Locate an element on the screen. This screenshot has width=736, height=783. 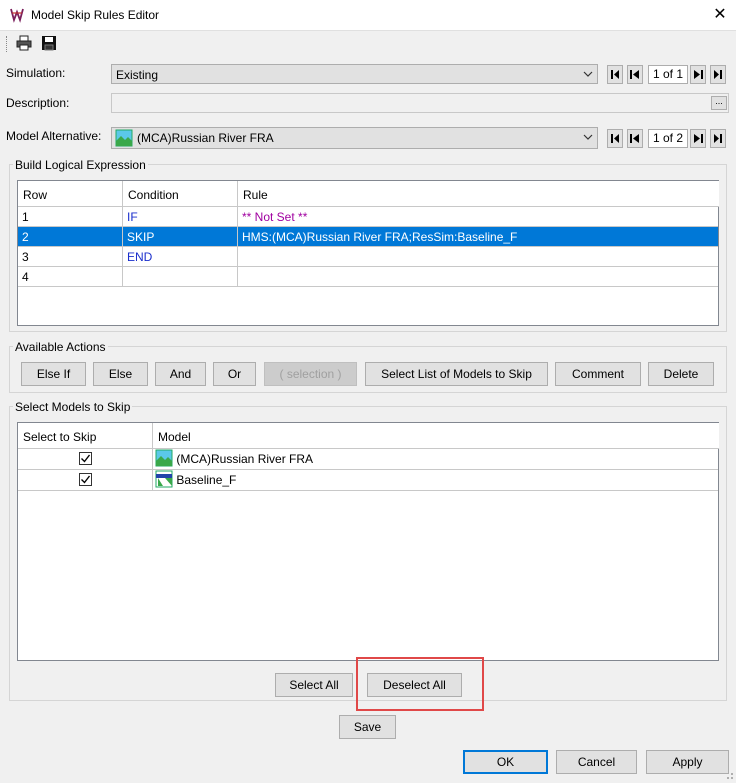
model-alternative-select: (MCA)Russian River FRA is located at coordinates (354, 138).